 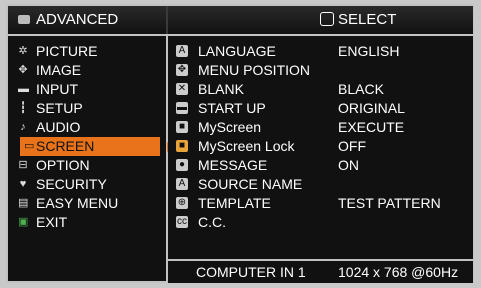 I want to click on sidebar-item-exit: ▣ EXIT, so click(x=87, y=222).